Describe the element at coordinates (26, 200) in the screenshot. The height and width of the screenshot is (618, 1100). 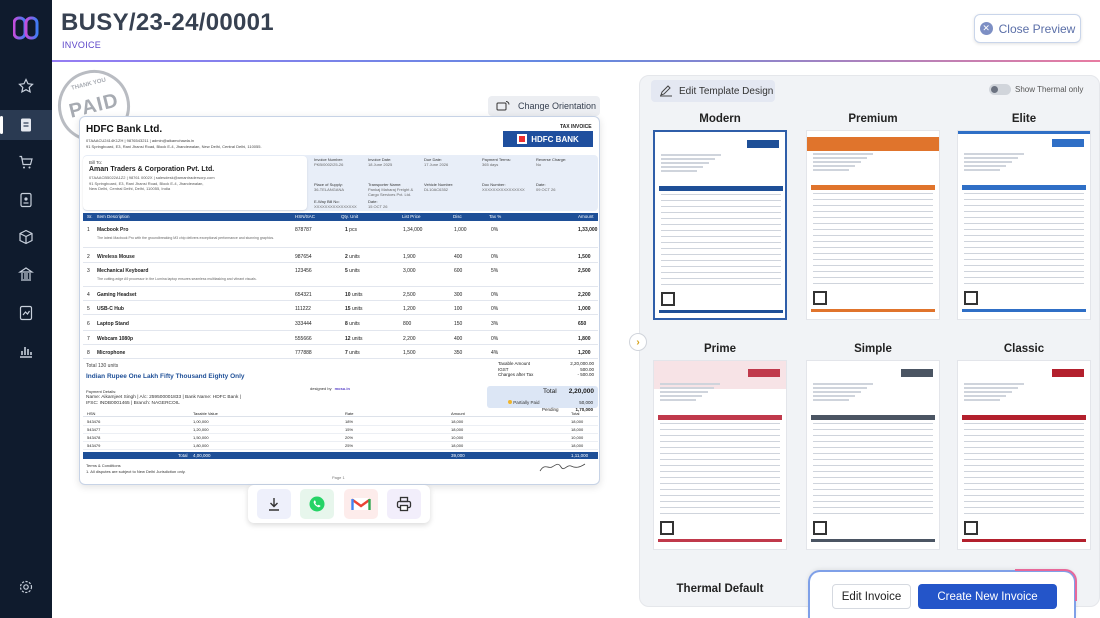
I see `nav-ledger` at that location.